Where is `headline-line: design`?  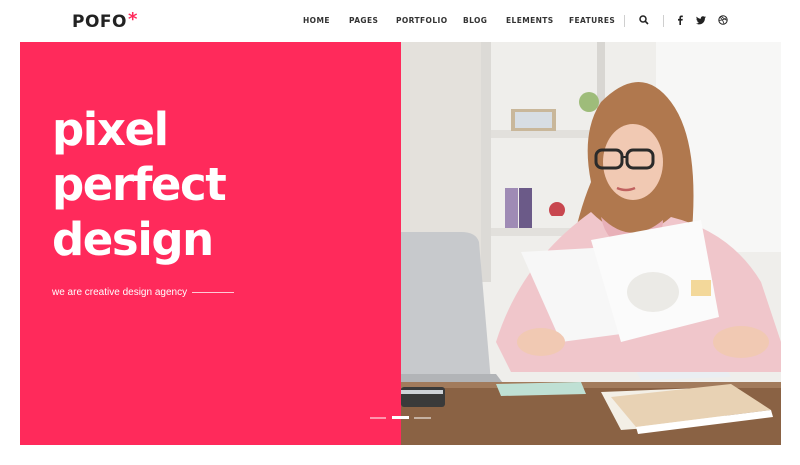
headline-line: design is located at coordinates (133, 239).